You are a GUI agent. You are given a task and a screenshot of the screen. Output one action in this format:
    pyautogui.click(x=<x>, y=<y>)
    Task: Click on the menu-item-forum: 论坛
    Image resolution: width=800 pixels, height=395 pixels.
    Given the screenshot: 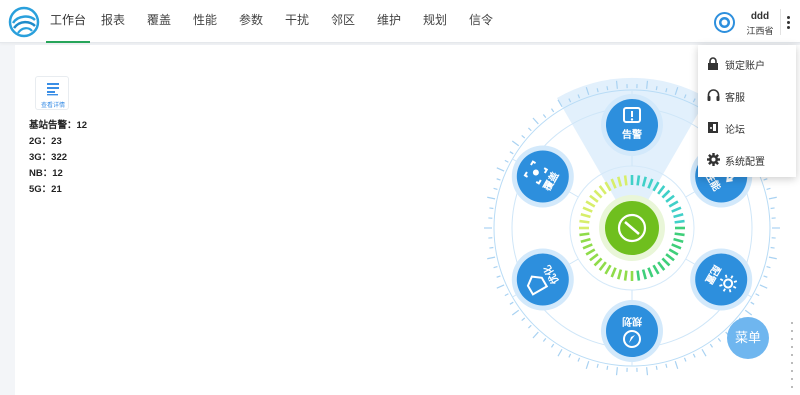 What is the action you would take?
    pyautogui.click(x=747, y=127)
    